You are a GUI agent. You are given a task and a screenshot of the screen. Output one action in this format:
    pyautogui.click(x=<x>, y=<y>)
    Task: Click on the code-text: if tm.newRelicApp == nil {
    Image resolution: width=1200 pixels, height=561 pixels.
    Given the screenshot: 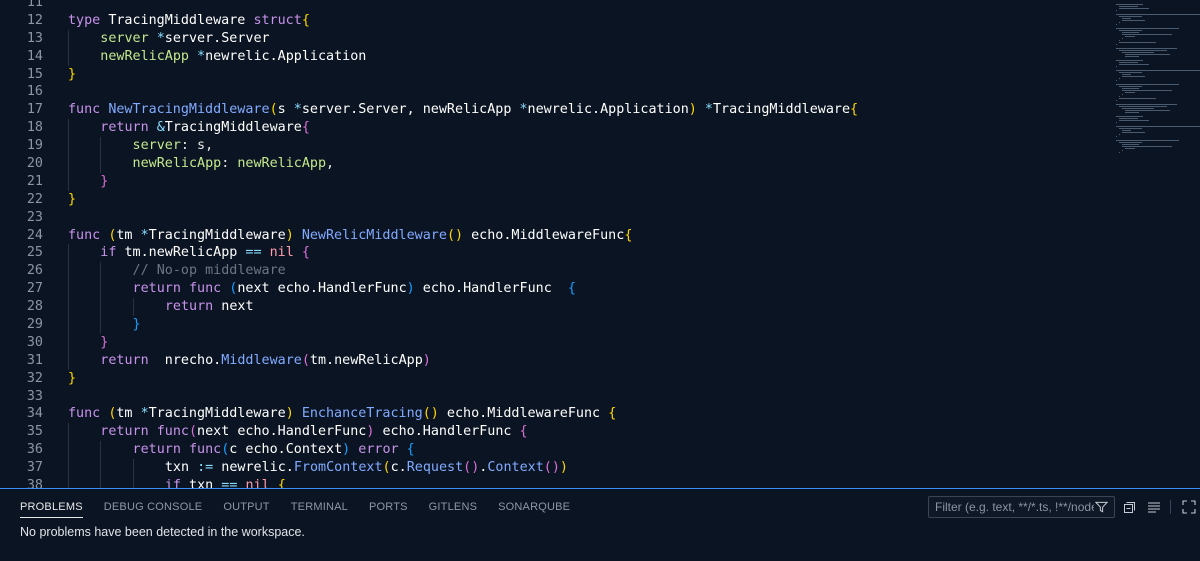 What is the action you would take?
    pyautogui.click(x=205, y=253)
    